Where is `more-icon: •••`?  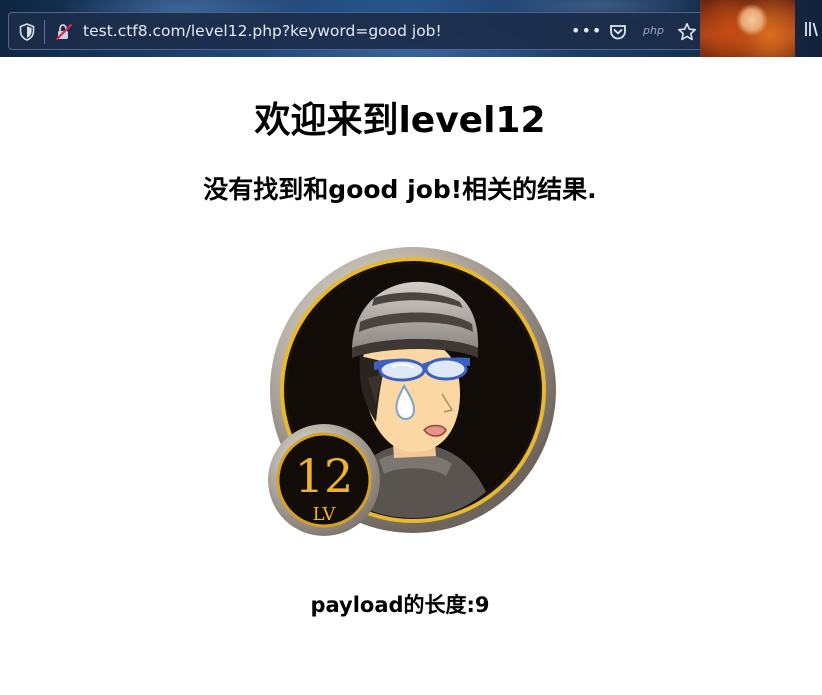 more-icon: ••• is located at coordinates (586, 30).